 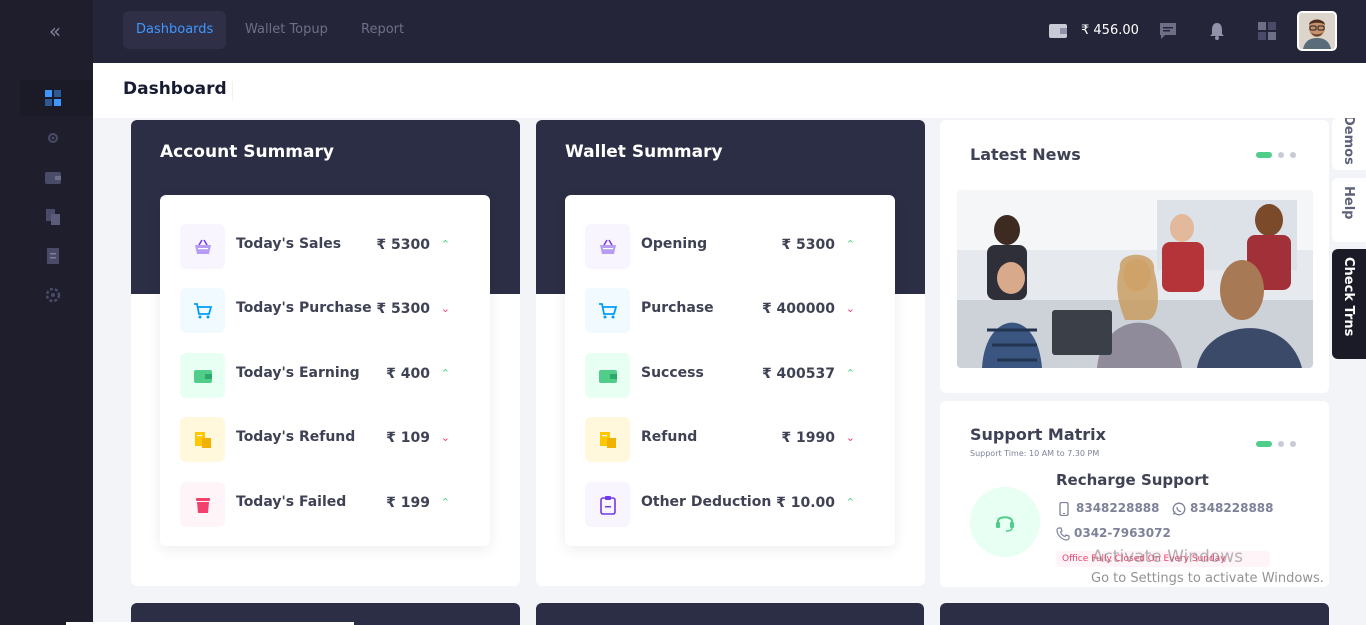 What do you see at coordinates (1110, 30) in the screenshot?
I see `wallet-balance: ₹ 456.00` at bounding box center [1110, 30].